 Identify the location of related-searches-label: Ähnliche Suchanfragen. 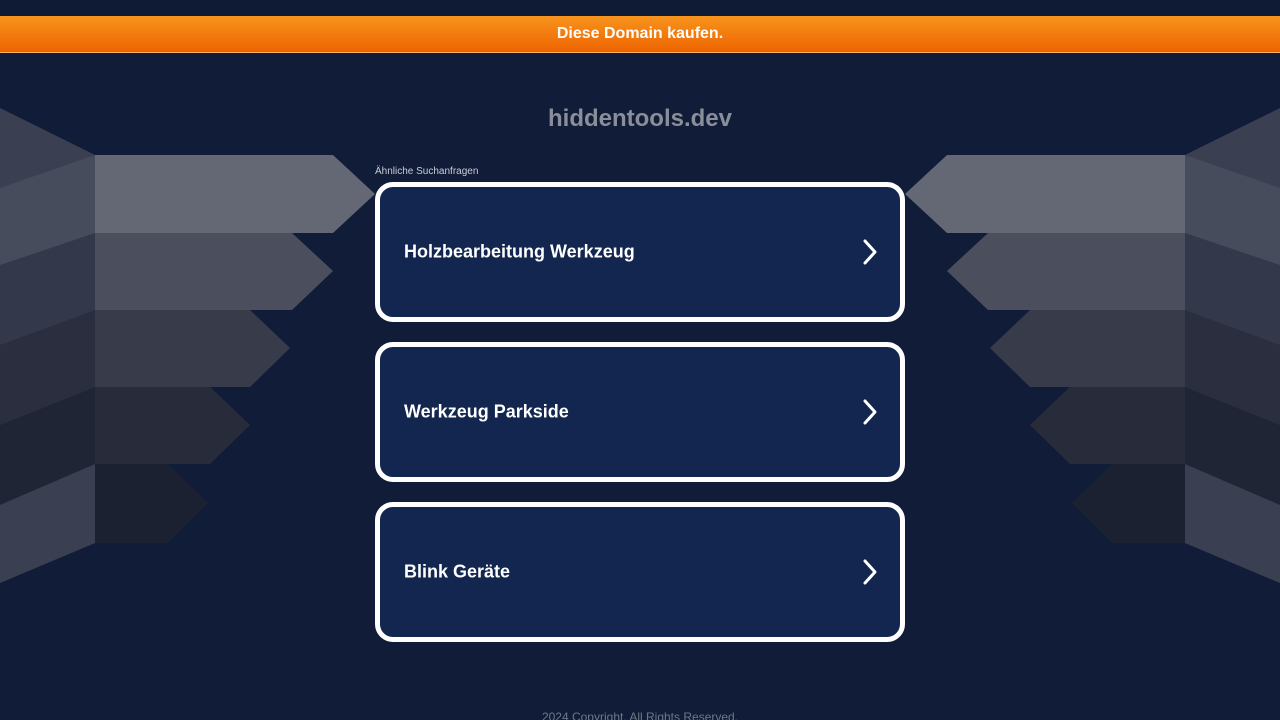
(427, 171).